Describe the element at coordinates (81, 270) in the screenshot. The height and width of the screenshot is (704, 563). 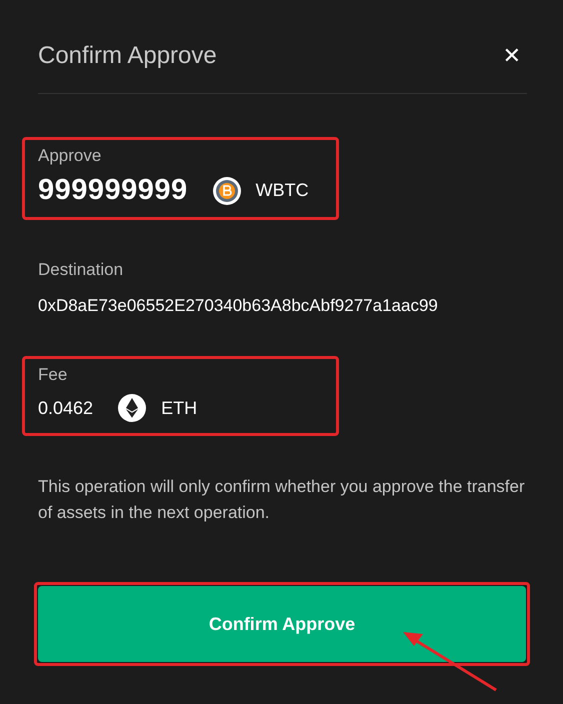
I see `destination-label: Destination` at that location.